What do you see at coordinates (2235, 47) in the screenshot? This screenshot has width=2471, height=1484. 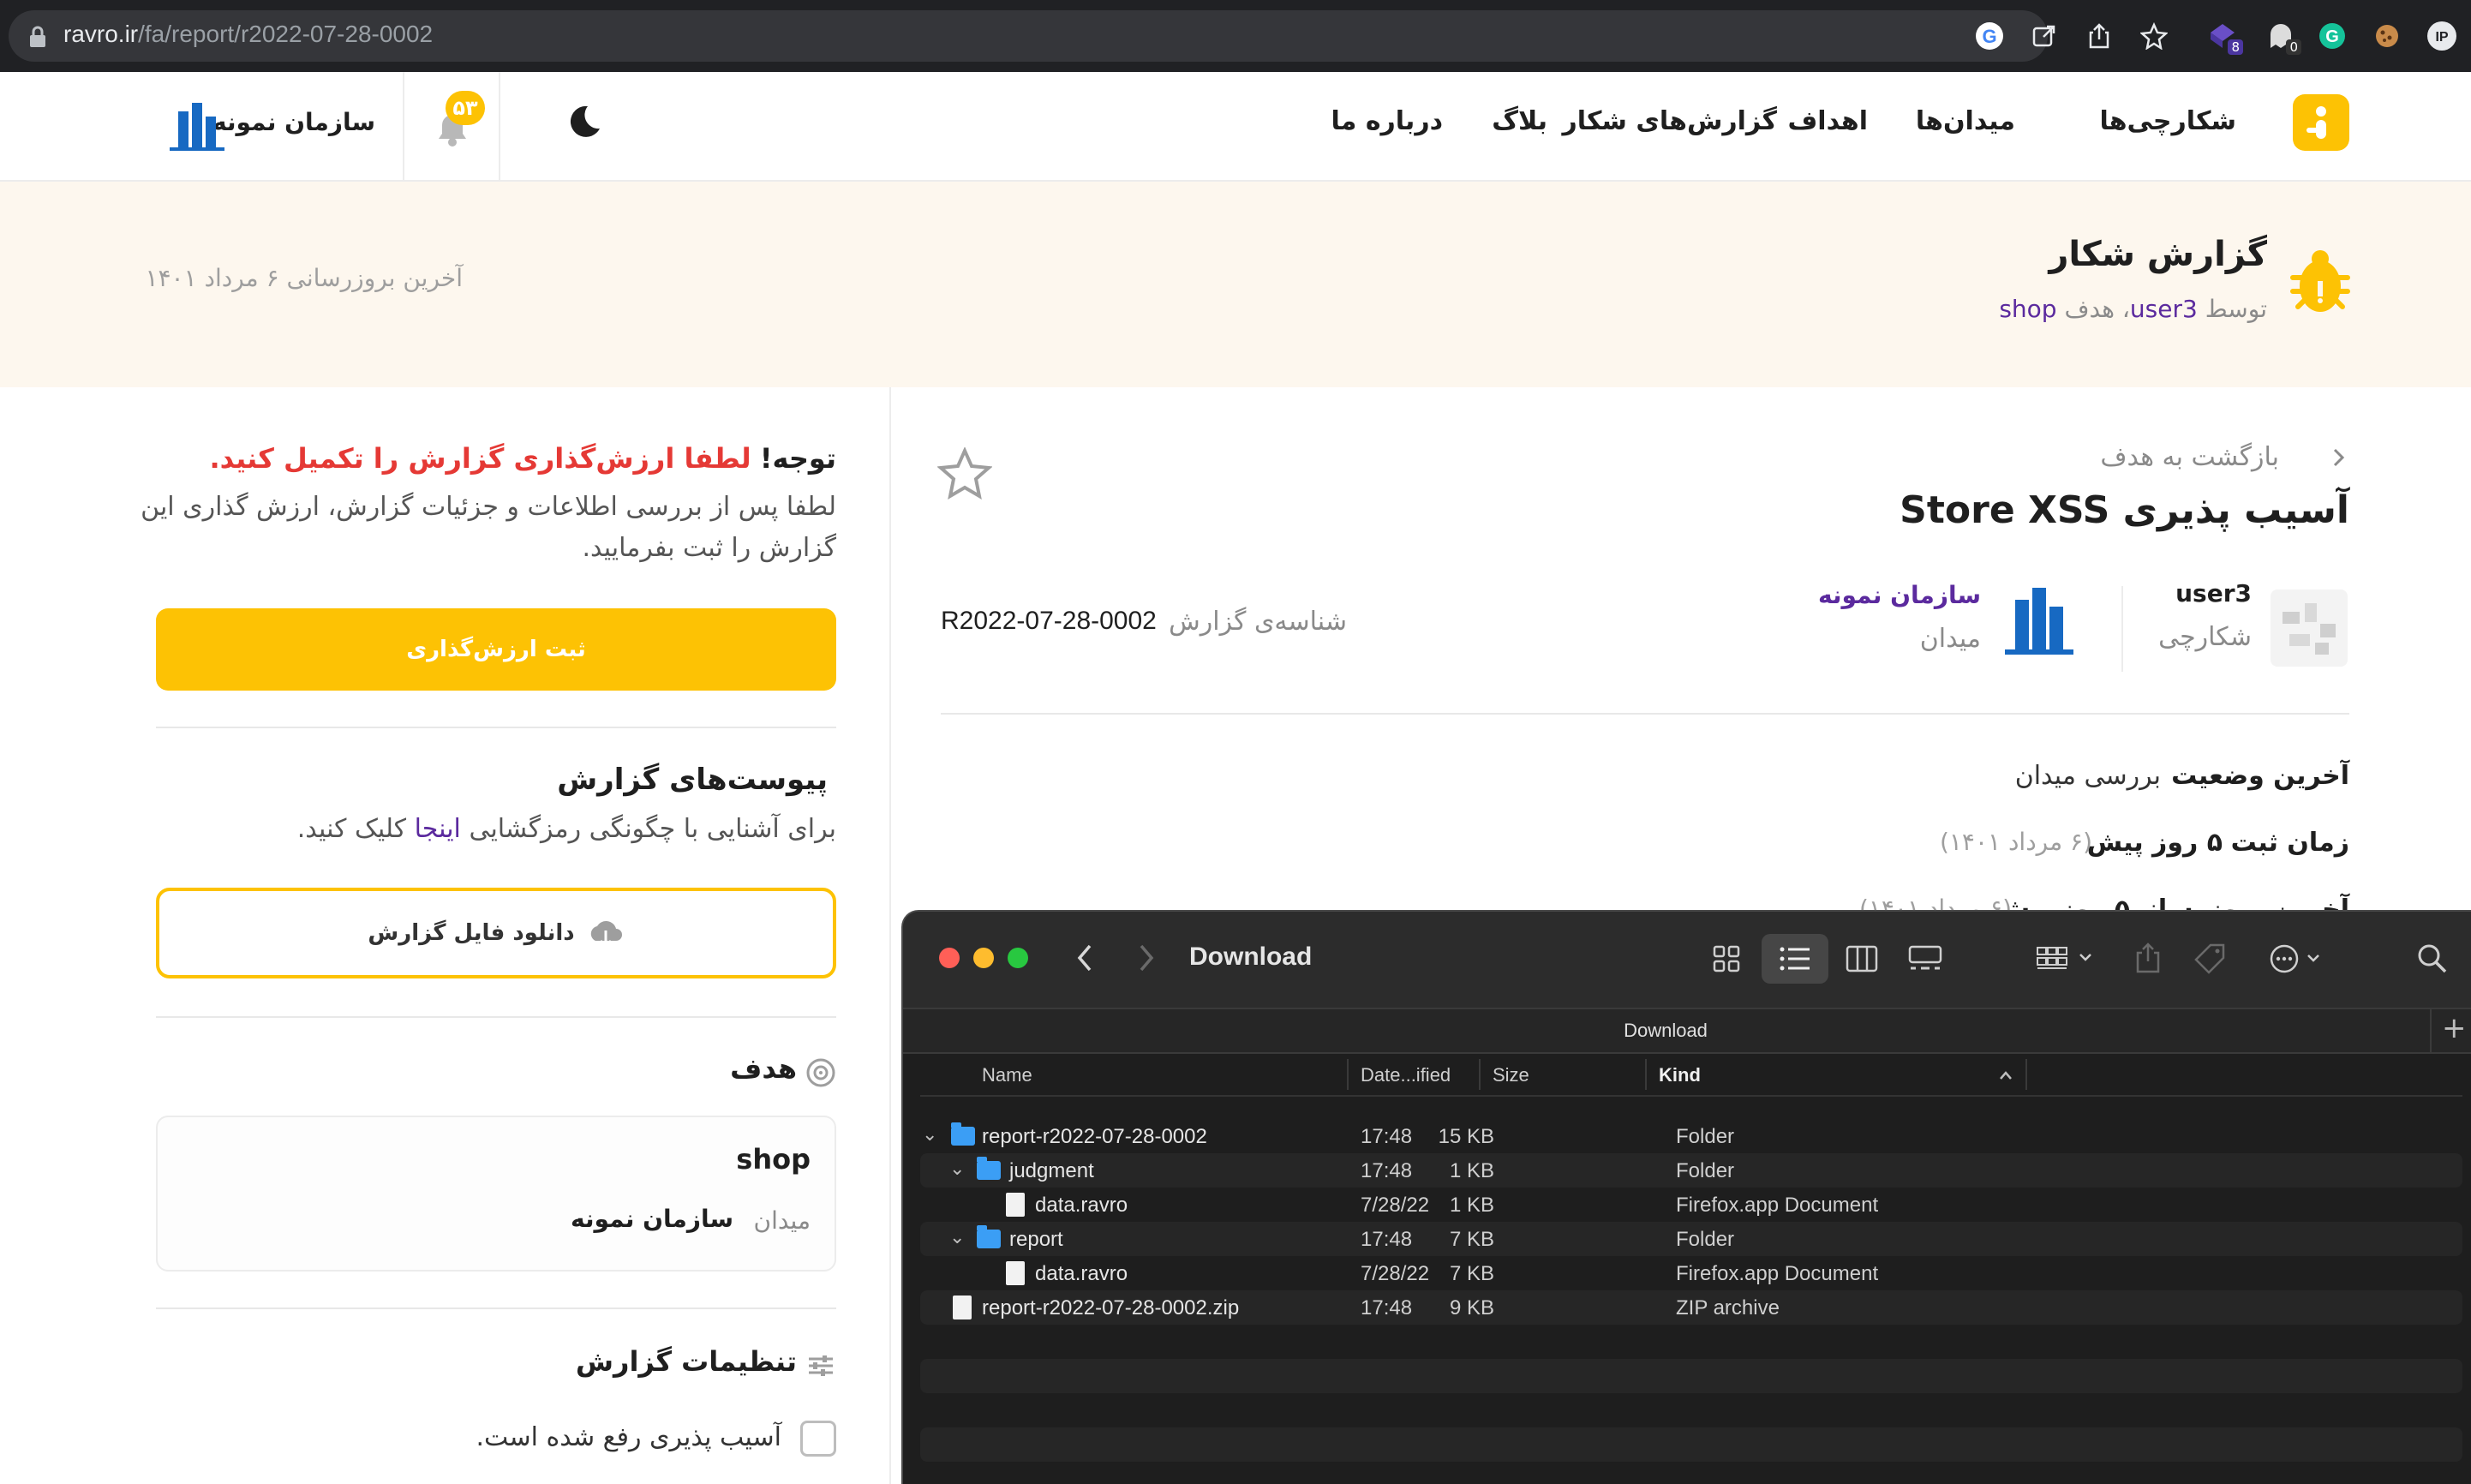 I see `extension-badge: 8` at bounding box center [2235, 47].